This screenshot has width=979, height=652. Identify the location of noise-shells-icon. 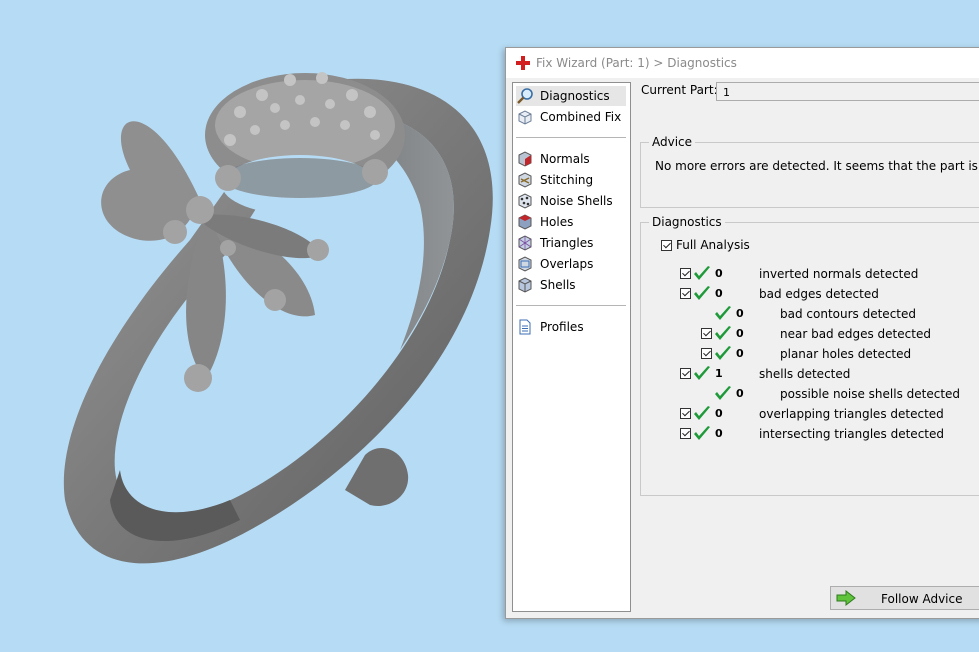
(525, 201).